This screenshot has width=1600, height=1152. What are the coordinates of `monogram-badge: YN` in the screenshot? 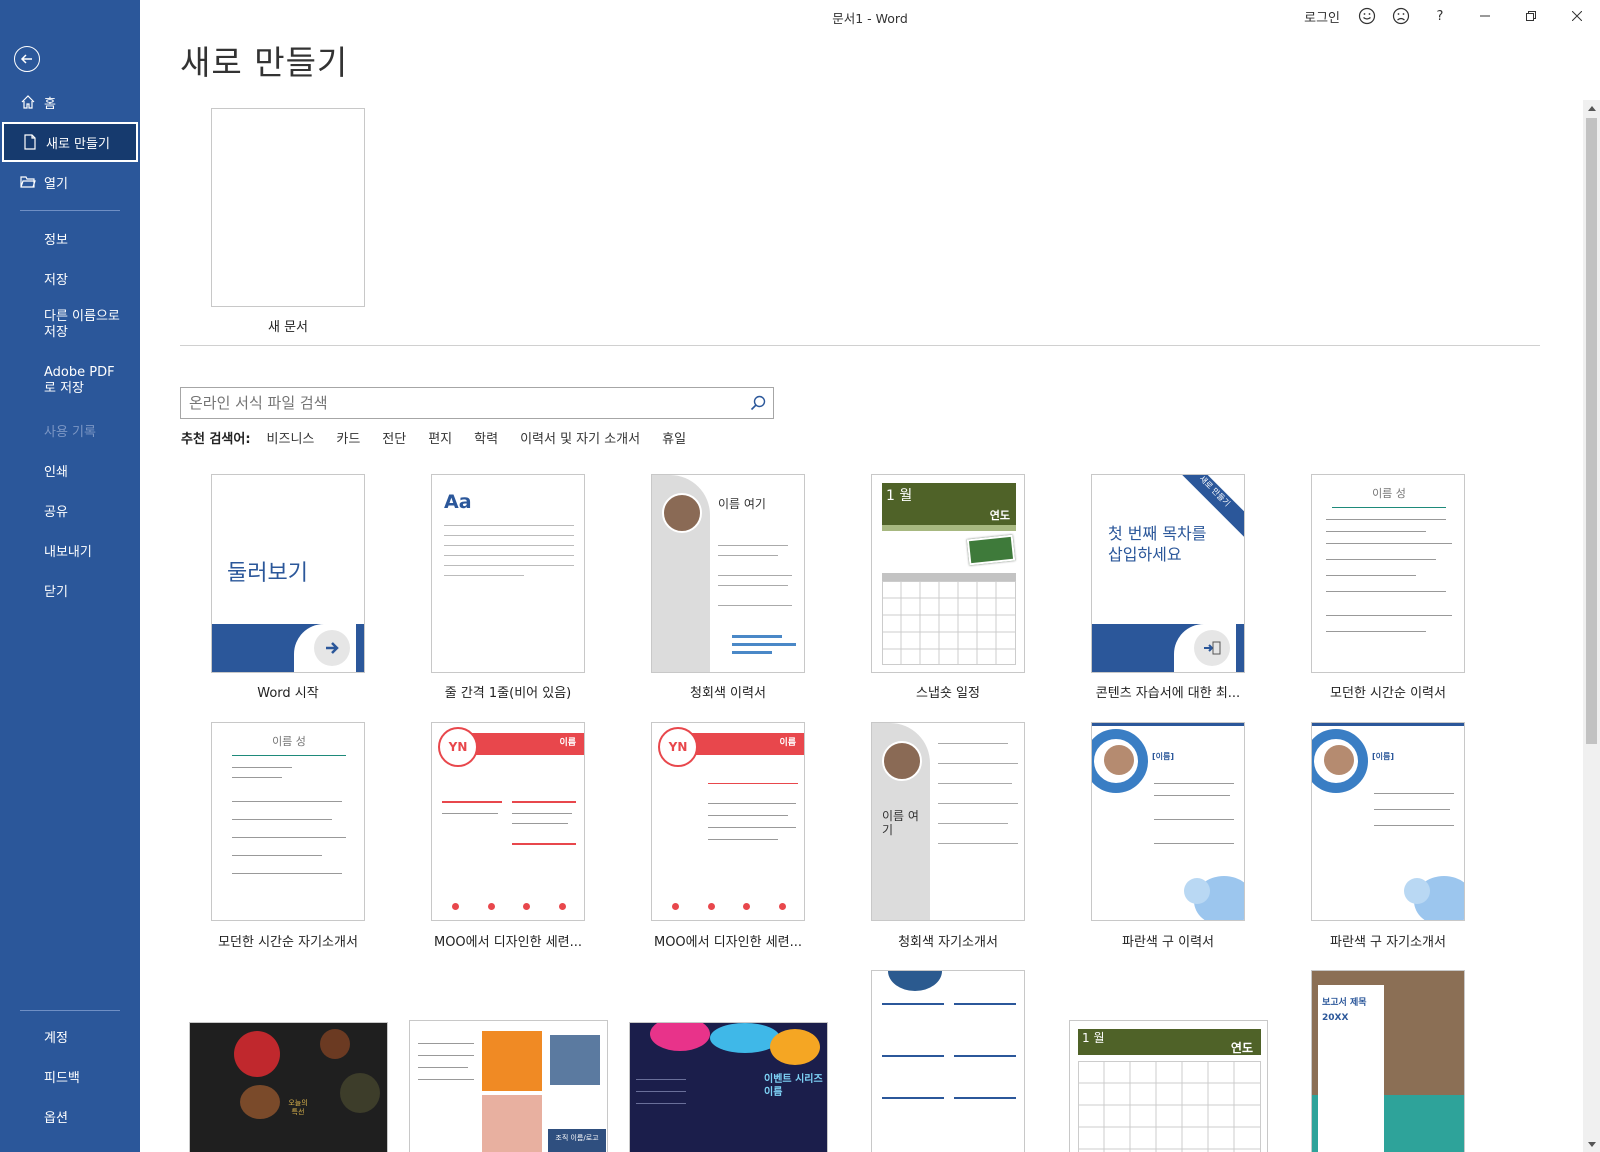 It's located at (458, 747).